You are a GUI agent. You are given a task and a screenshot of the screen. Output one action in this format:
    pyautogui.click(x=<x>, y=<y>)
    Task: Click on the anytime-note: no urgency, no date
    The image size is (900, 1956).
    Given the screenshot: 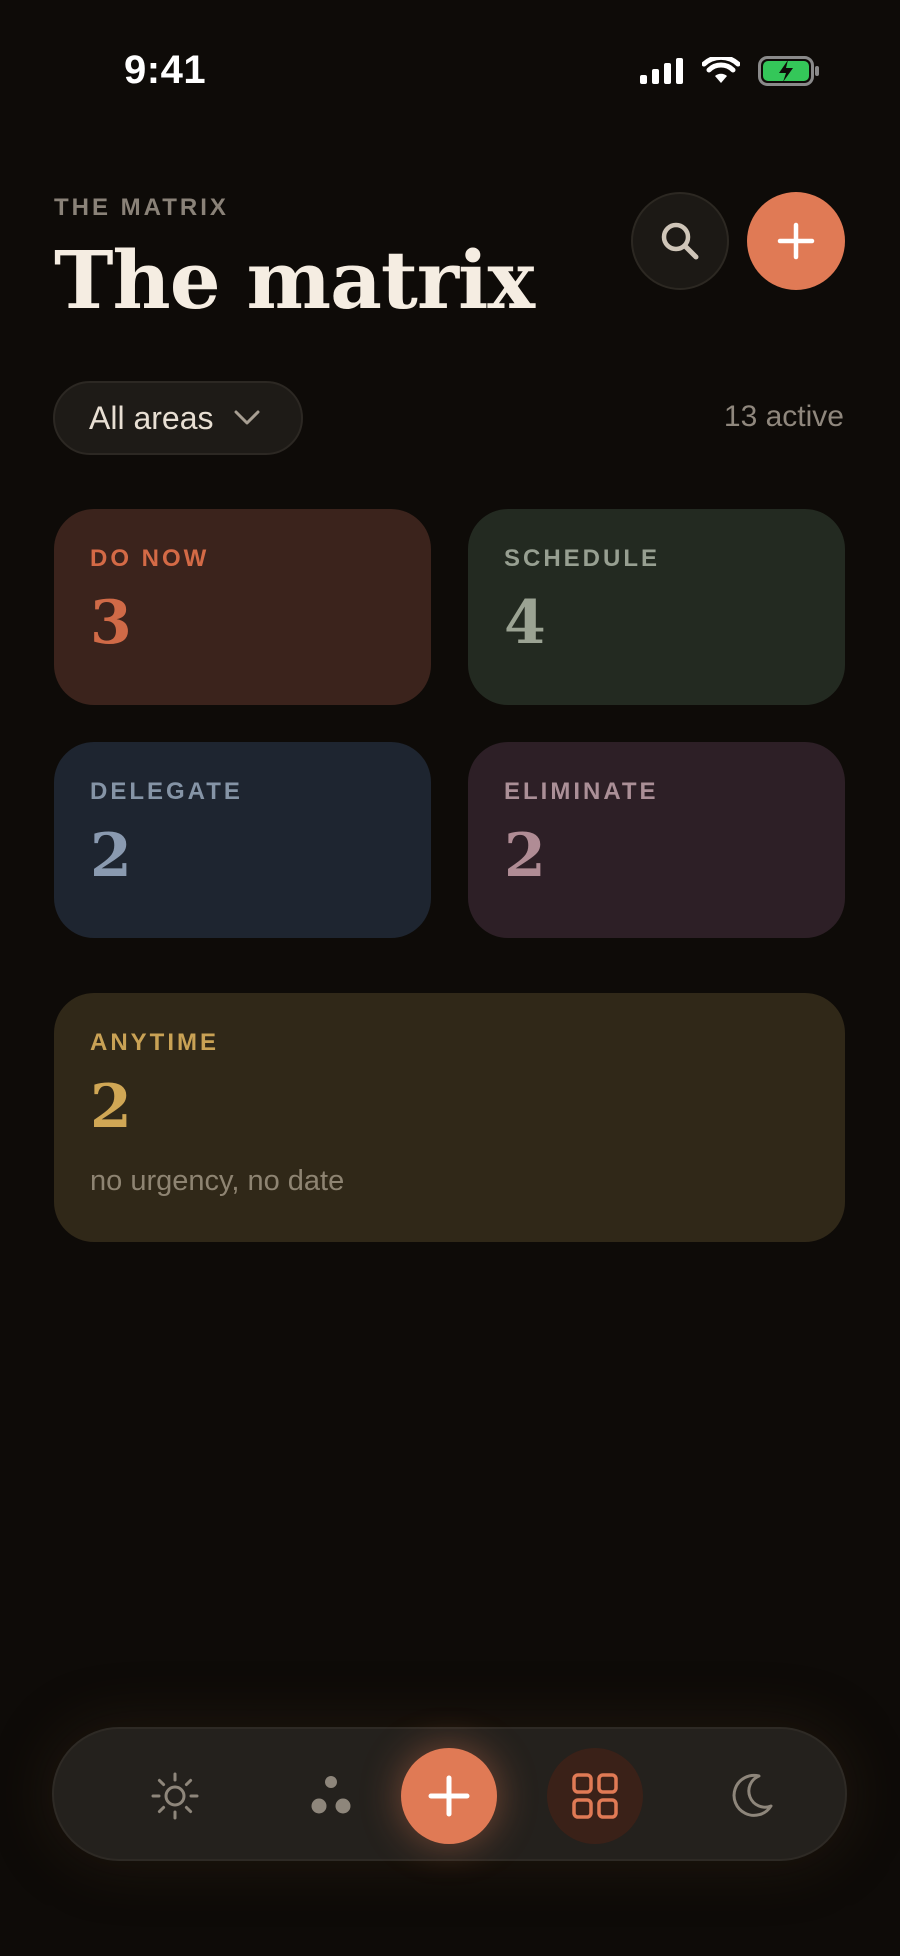 What is the action you would take?
    pyautogui.click(x=217, y=1181)
    